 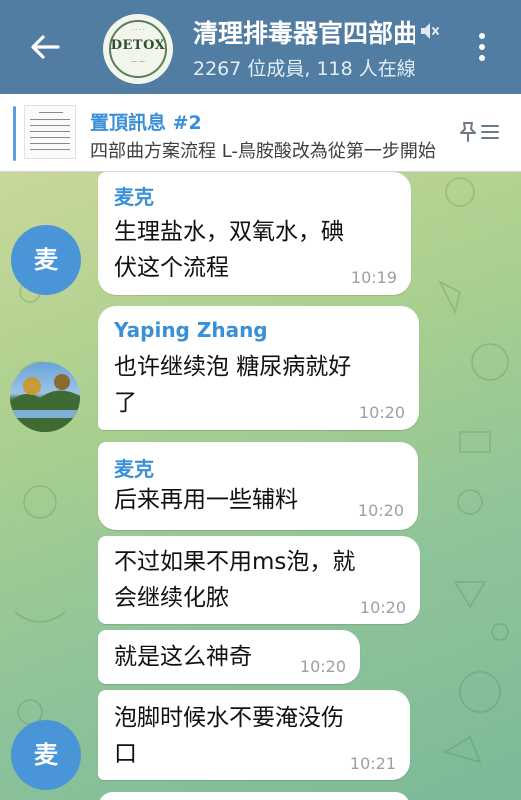 What do you see at coordinates (263, 151) in the screenshot?
I see `pinned-text: 四部曲方案流程 L-鳥胺酸改為從第一步開始` at bounding box center [263, 151].